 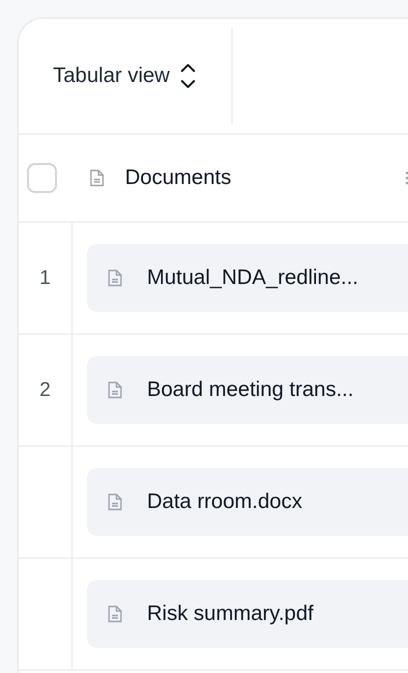 What do you see at coordinates (247, 614) in the screenshot?
I see `document-chip: Risk summary.pdf` at bounding box center [247, 614].